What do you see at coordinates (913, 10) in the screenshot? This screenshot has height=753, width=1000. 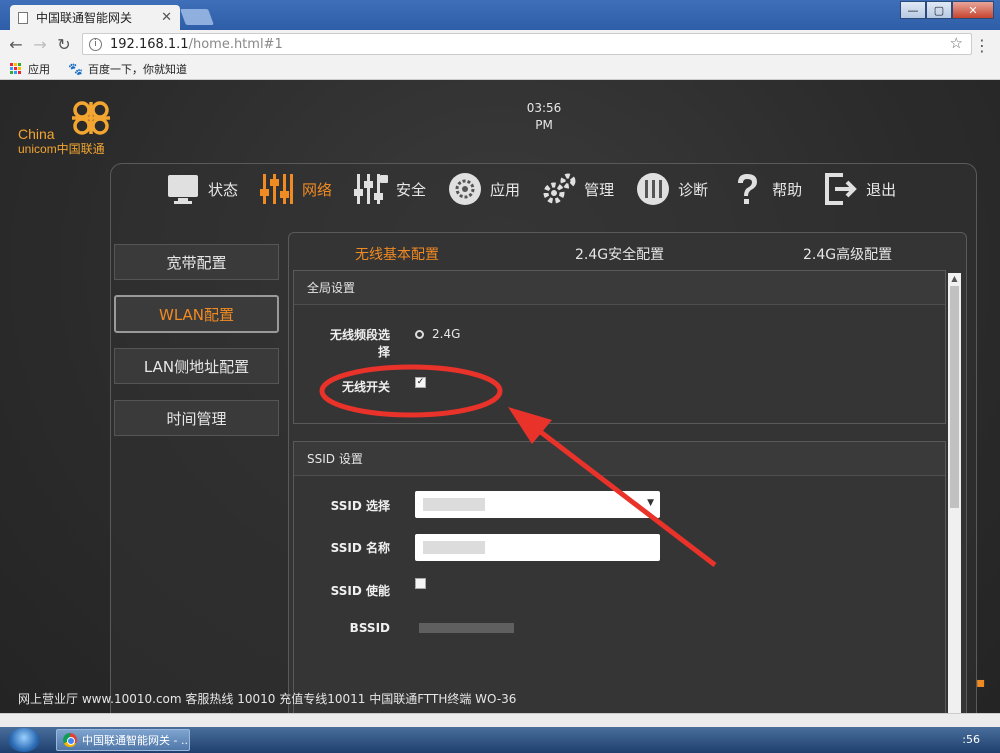 I see `minimize-button: —` at bounding box center [913, 10].